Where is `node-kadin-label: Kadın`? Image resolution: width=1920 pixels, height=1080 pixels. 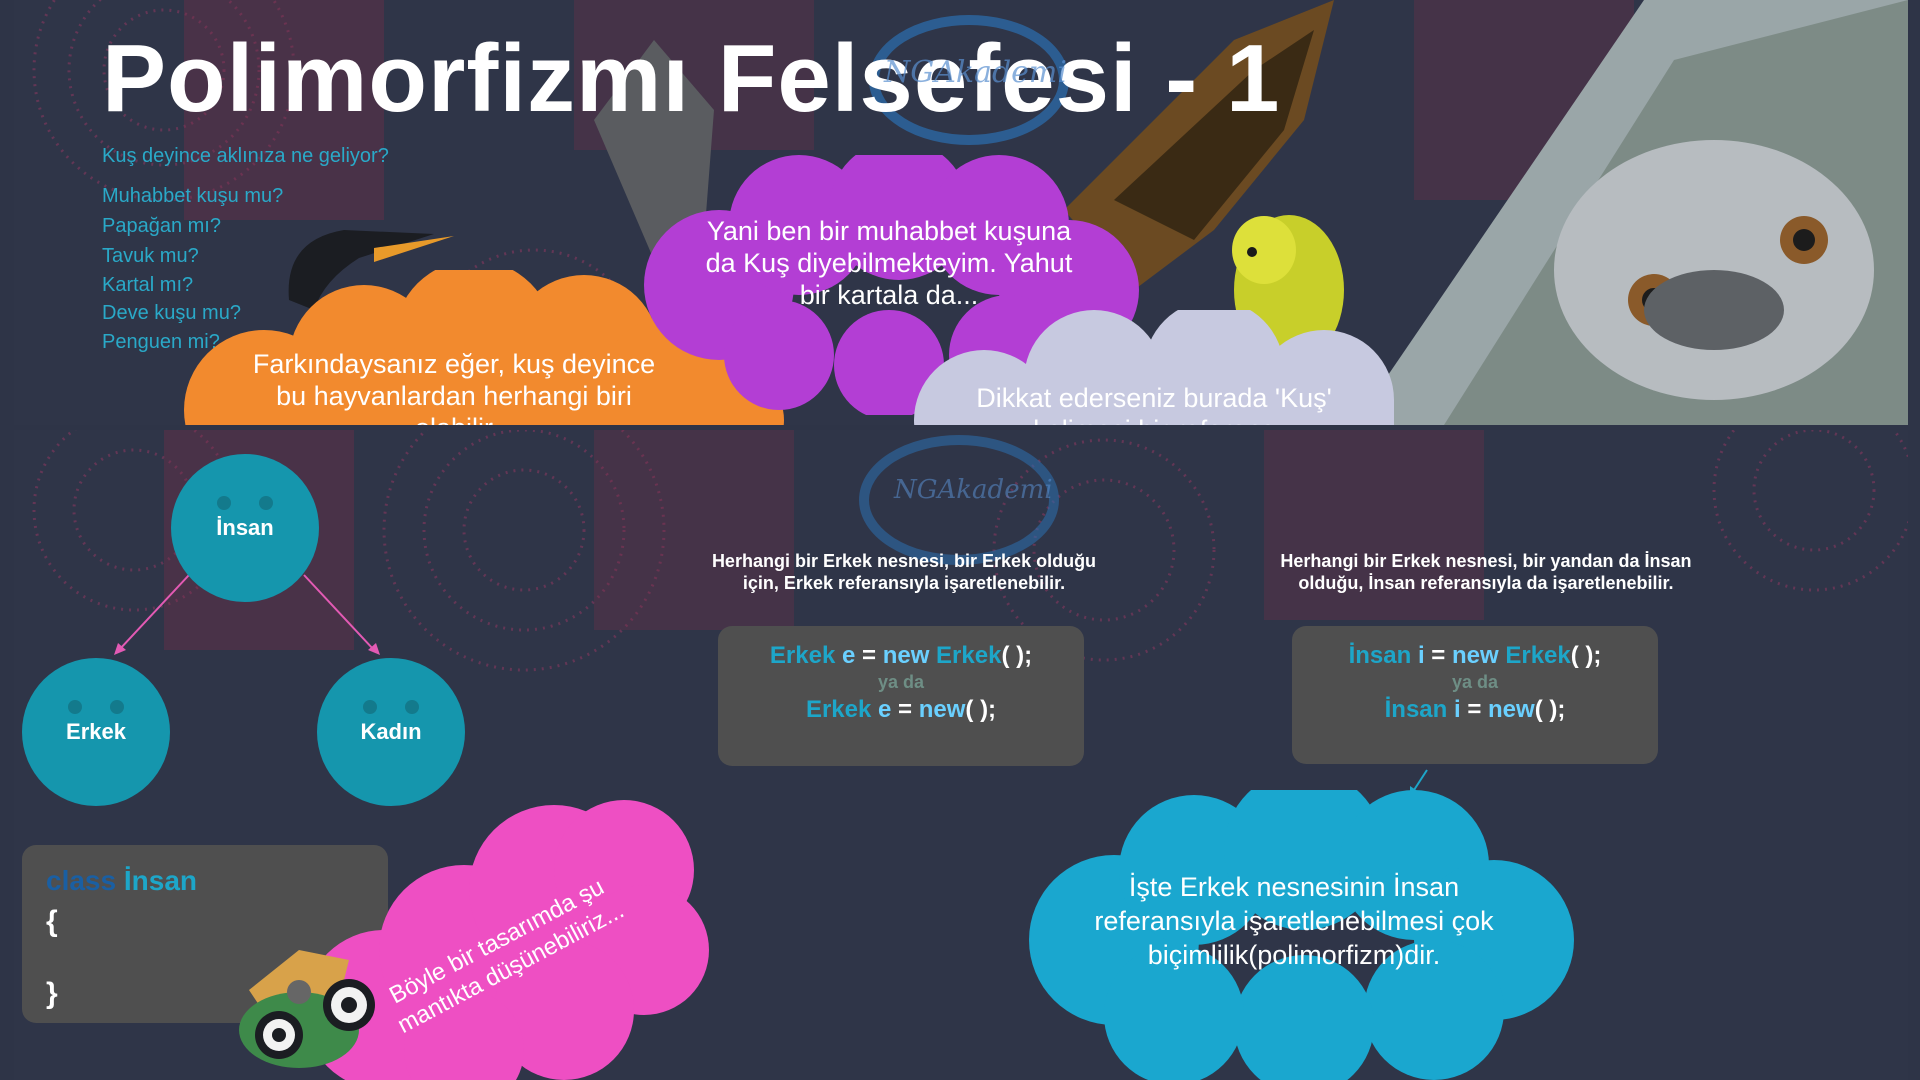
node-kadin-label: Kadın is located at coordinates (391, 731).